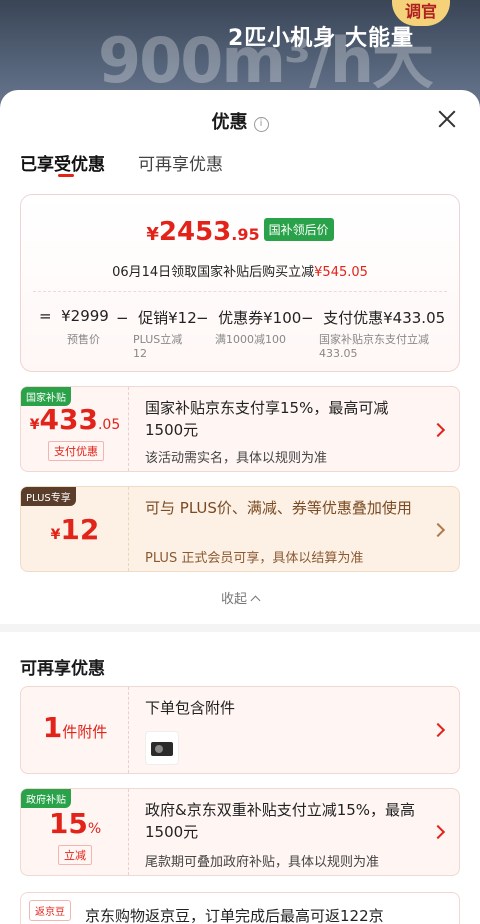 The width and height of the screenshot is (480, 924). Describe the element at coordinates (338, 353) in the screenshot. I see `formula-label-line: 433.05` at that location.